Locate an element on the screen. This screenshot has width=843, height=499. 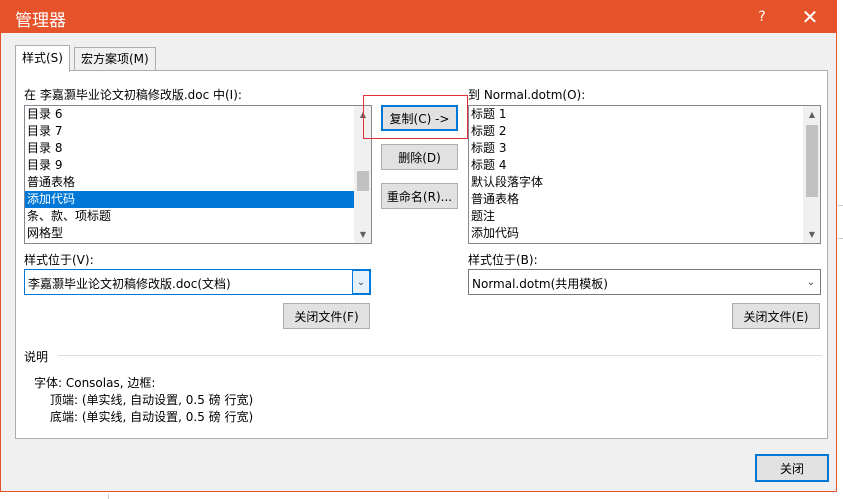
description-line-2: 顶端: (单实线, 自动设置, 0.5 磅 行宽) is located at coordinates (152, 400).